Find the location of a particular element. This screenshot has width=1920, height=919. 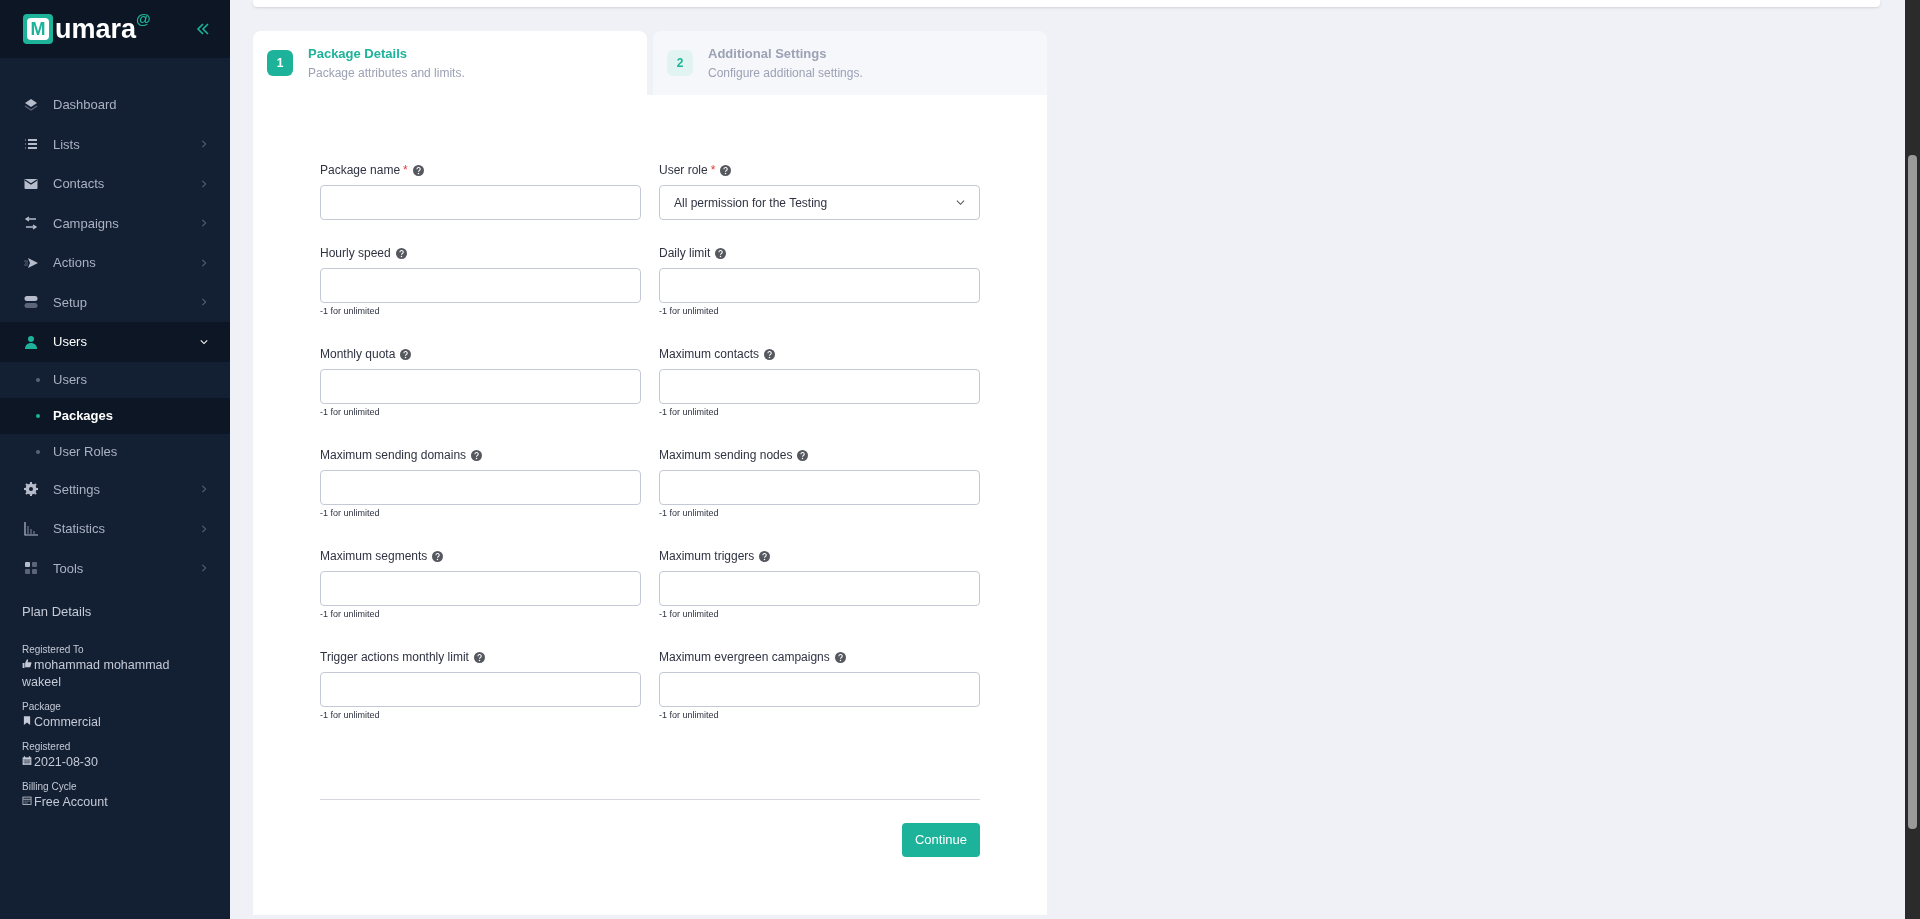

toggles-icon is located at coordinates (31, 302).